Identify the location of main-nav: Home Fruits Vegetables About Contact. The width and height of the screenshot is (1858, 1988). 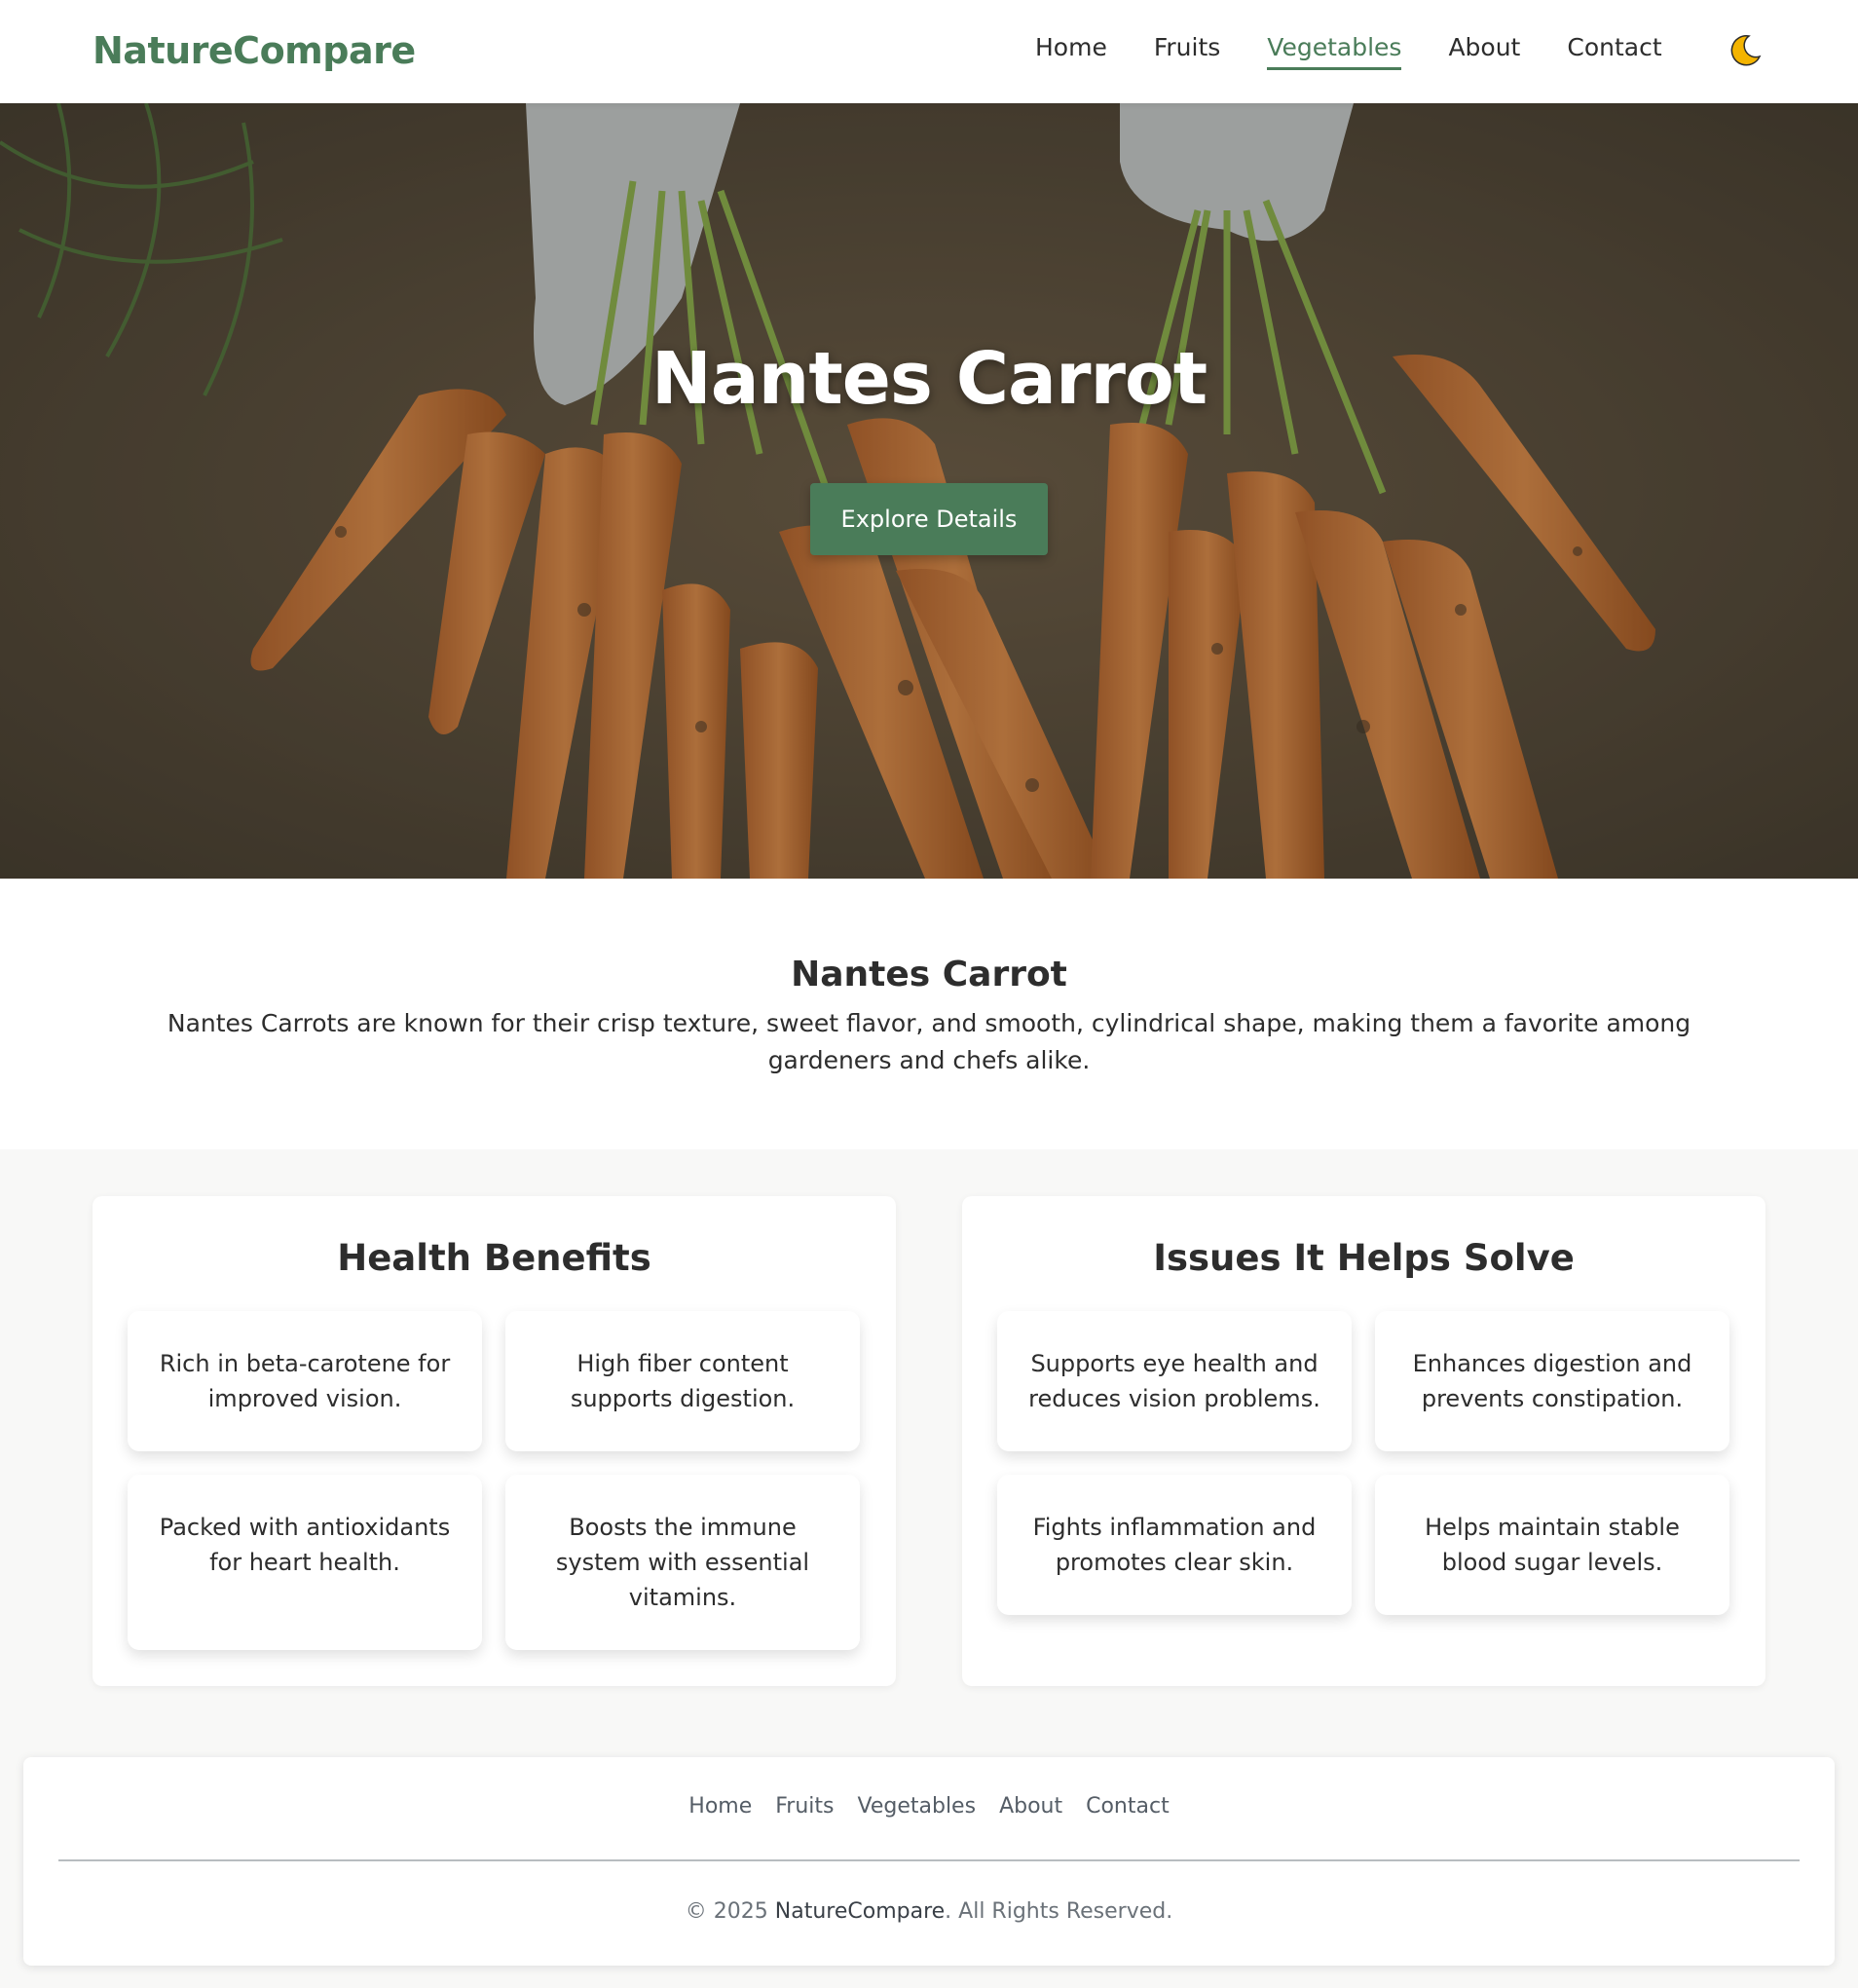
(1348, 51).